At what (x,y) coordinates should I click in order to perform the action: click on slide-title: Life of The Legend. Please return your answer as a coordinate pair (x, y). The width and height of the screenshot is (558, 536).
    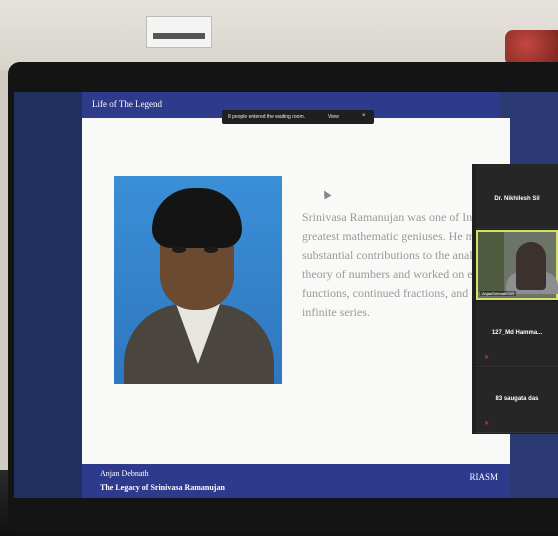
    Looking at the image, I should click on (127, 104).